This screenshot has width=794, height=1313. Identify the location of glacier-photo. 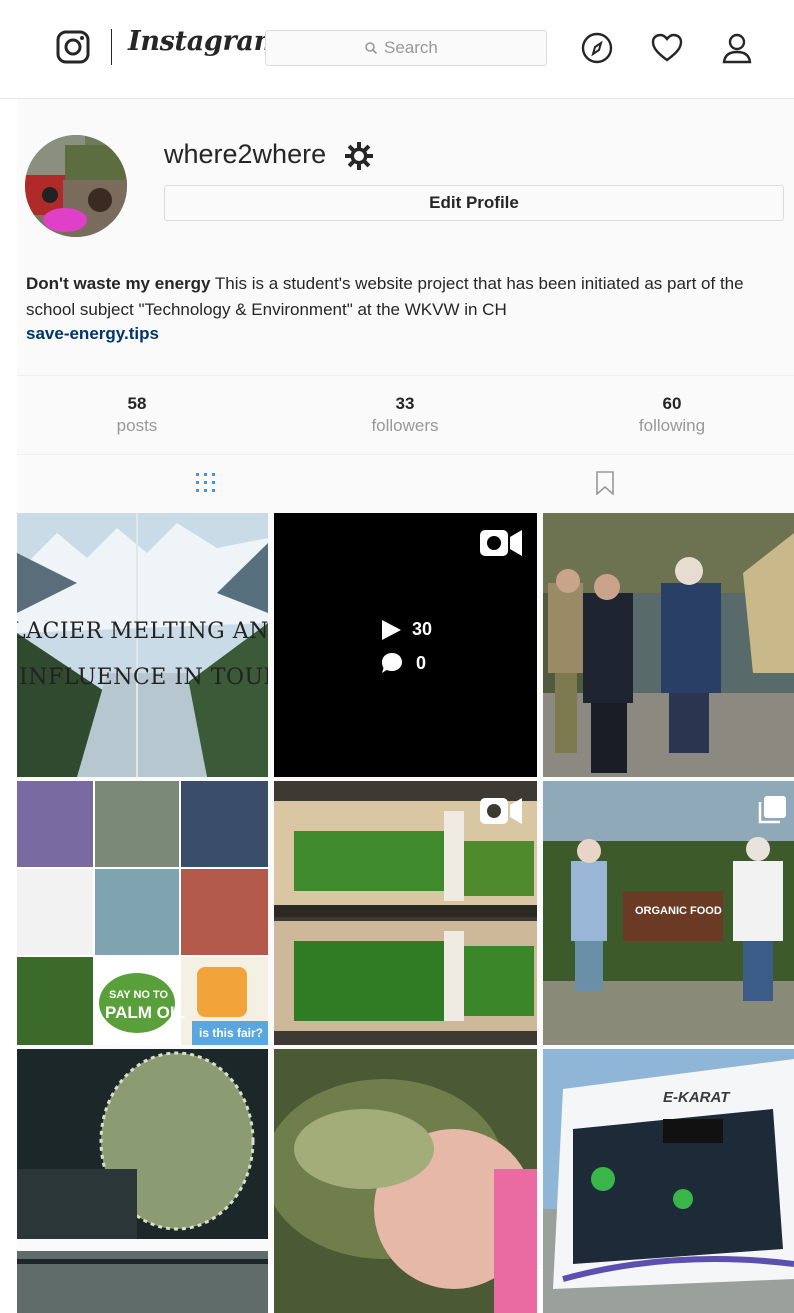
(142, 645).